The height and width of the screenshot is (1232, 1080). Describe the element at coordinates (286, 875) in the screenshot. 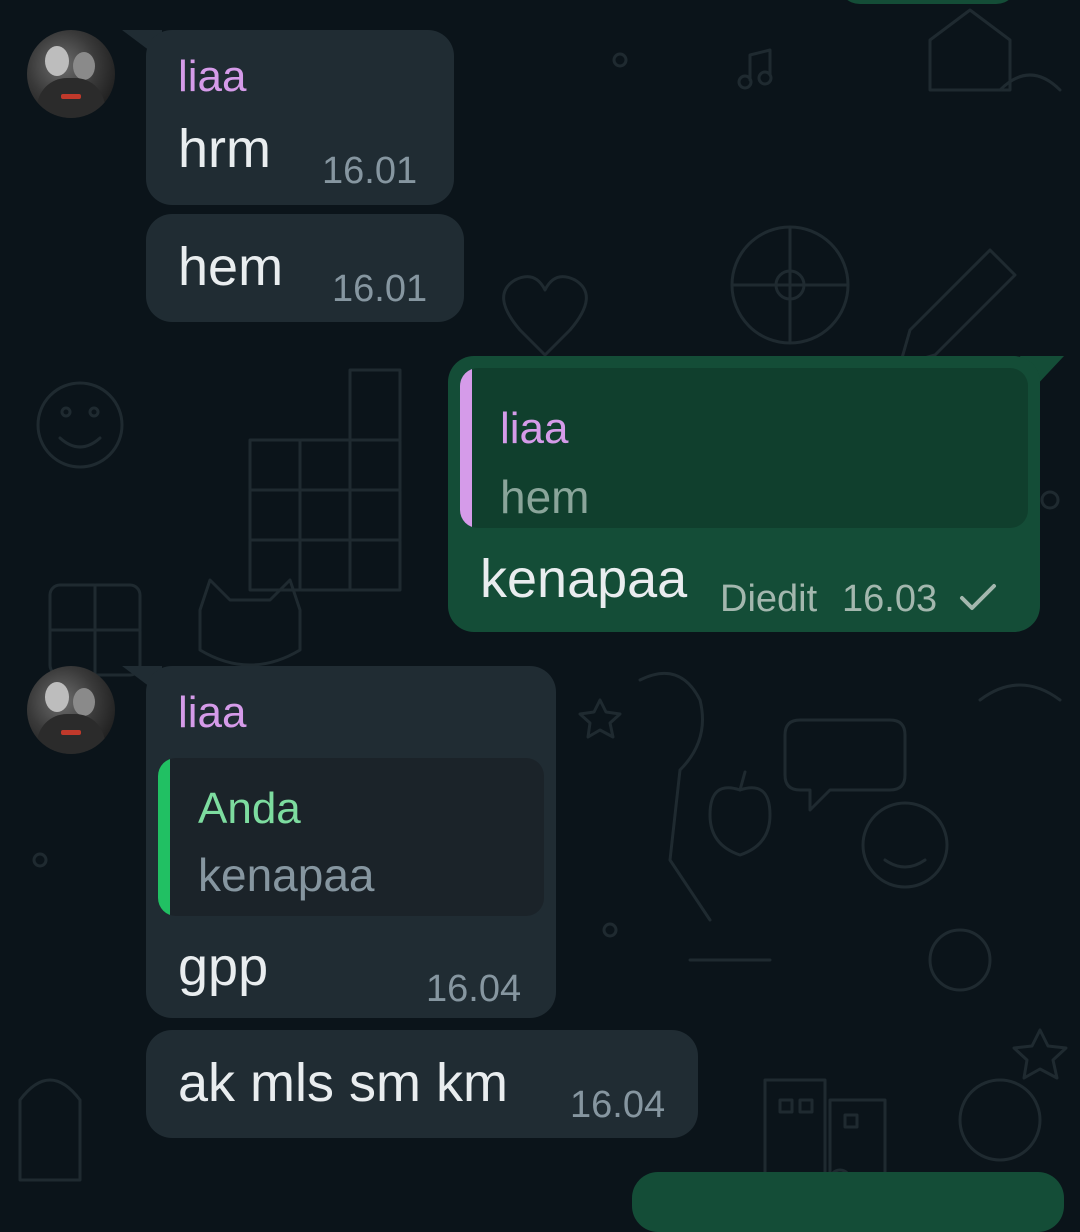

I see `quote-text: kenapaa` at that location.